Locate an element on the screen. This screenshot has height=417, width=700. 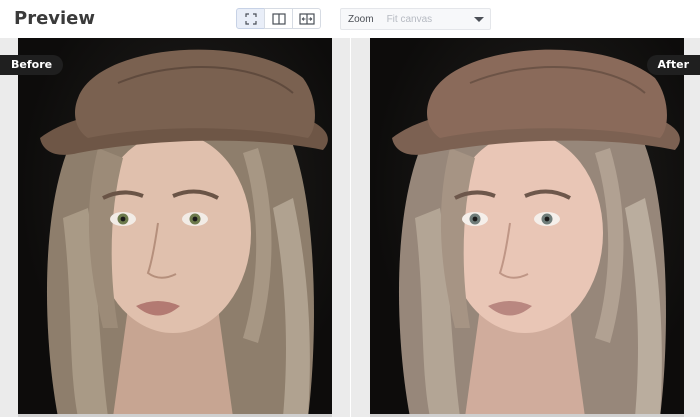
compare-slider-button is located at coordinates (306, 18).